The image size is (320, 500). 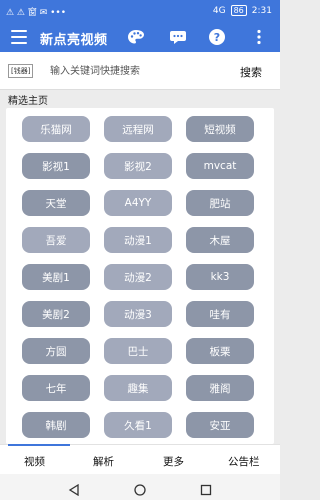 What do you see at coordinates (34, 461) in the screenshot?
I see `tab-video: 视频` at bounding box center [34, 461].